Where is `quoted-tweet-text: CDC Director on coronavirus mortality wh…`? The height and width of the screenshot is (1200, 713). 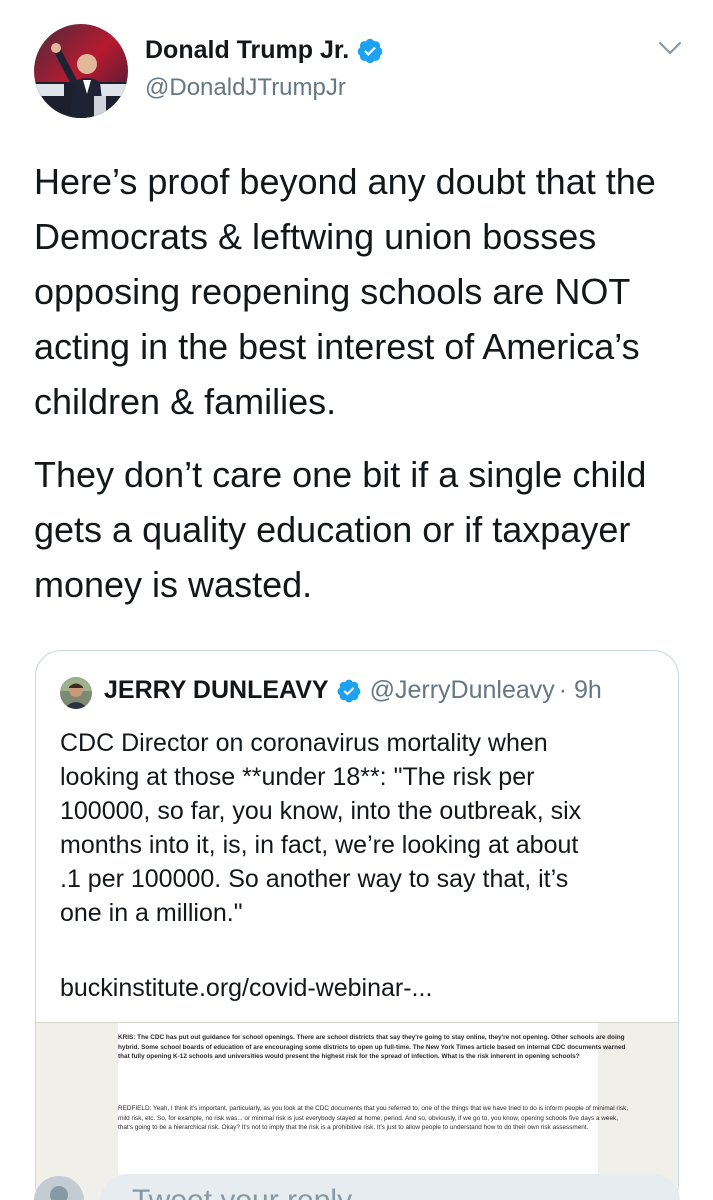
quoted-tweet-text: CDC Director on coronavirus mortality wh… is located at coordinates (321, 828).